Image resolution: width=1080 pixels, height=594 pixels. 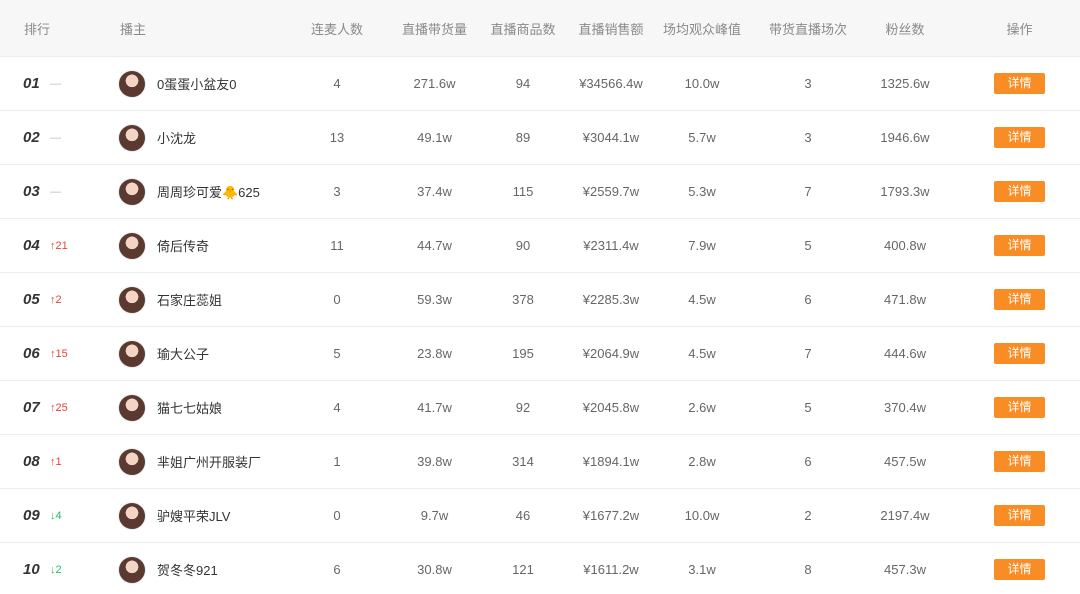 I want to click on goods-count: 92, so click(x=523, y=407).